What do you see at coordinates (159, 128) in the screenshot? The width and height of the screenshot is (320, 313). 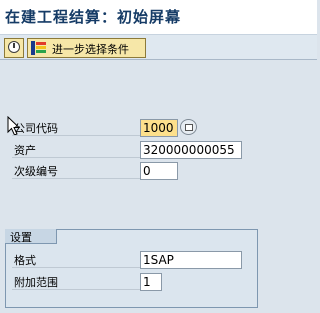 I see `company-code-input: 1000` at bounding box center [159, 128].